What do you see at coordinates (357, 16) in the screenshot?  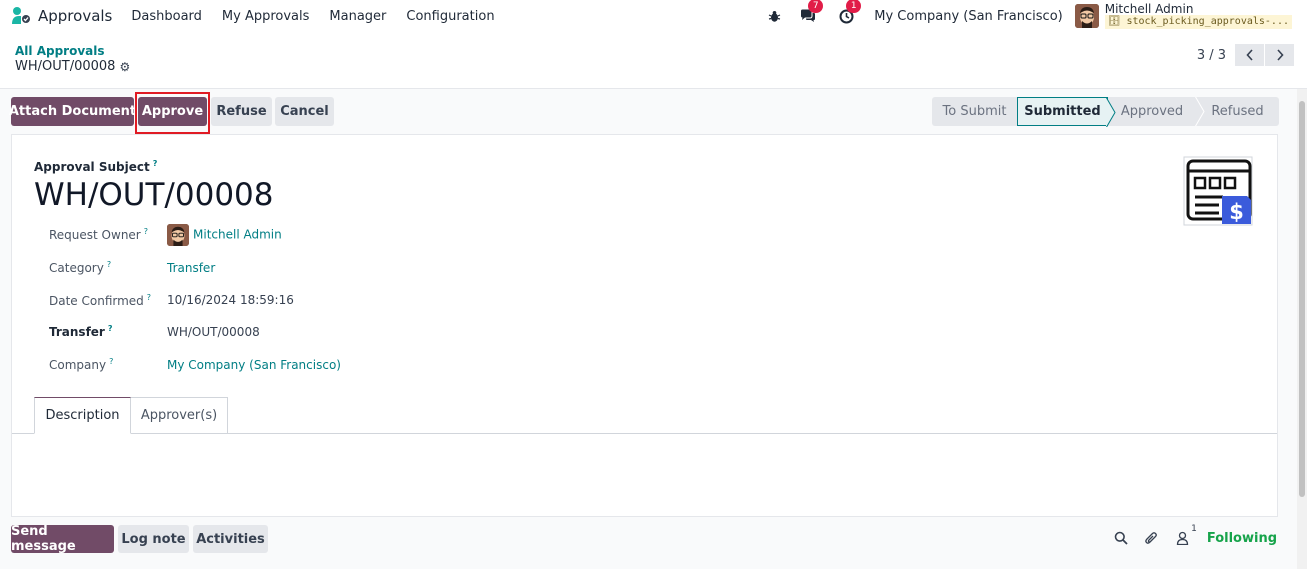 I see `menu-manager: Manager` at bounding box center [357, 16].